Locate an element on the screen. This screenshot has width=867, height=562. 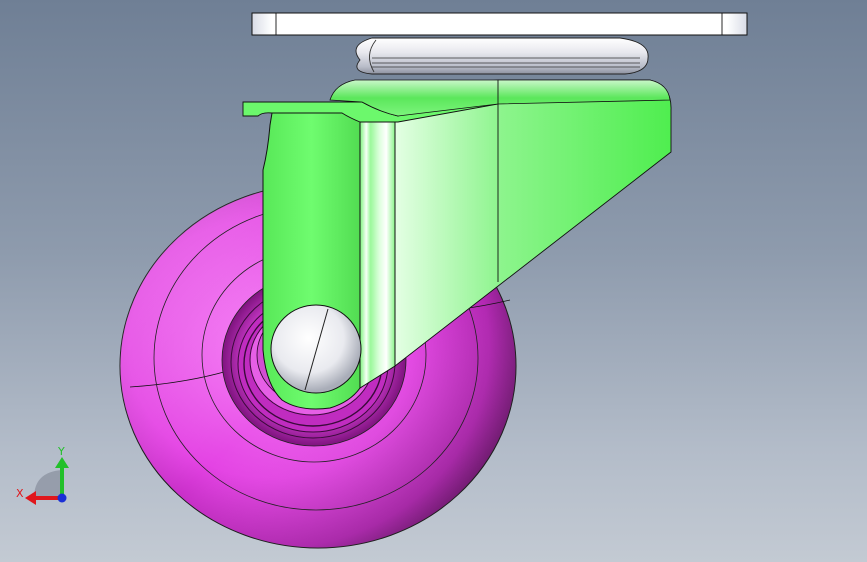
axle-end is located at coordinates (316, 349).